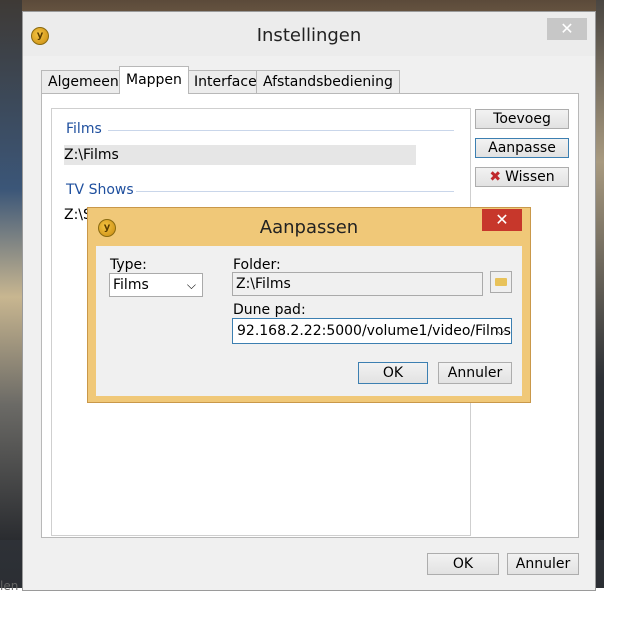  What do you see at coordinates (128, 265) in the screenshot?
I see `type-label: Type:` at bounding box center [128, 265].